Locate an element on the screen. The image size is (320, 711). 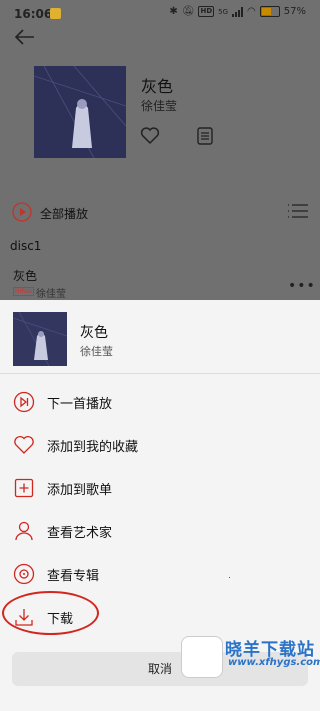
sheet-divider is located at coordinates (160, 373).